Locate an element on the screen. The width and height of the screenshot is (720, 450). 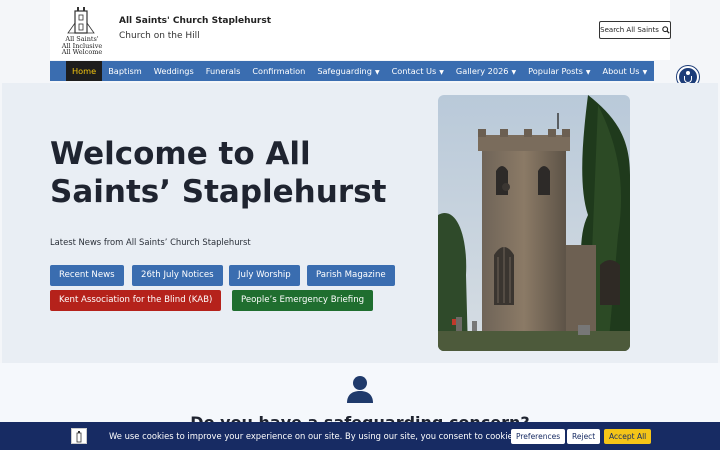
logo-motto: All Saints' All Inclusive All Welcome is located at coordinates (82, 46).